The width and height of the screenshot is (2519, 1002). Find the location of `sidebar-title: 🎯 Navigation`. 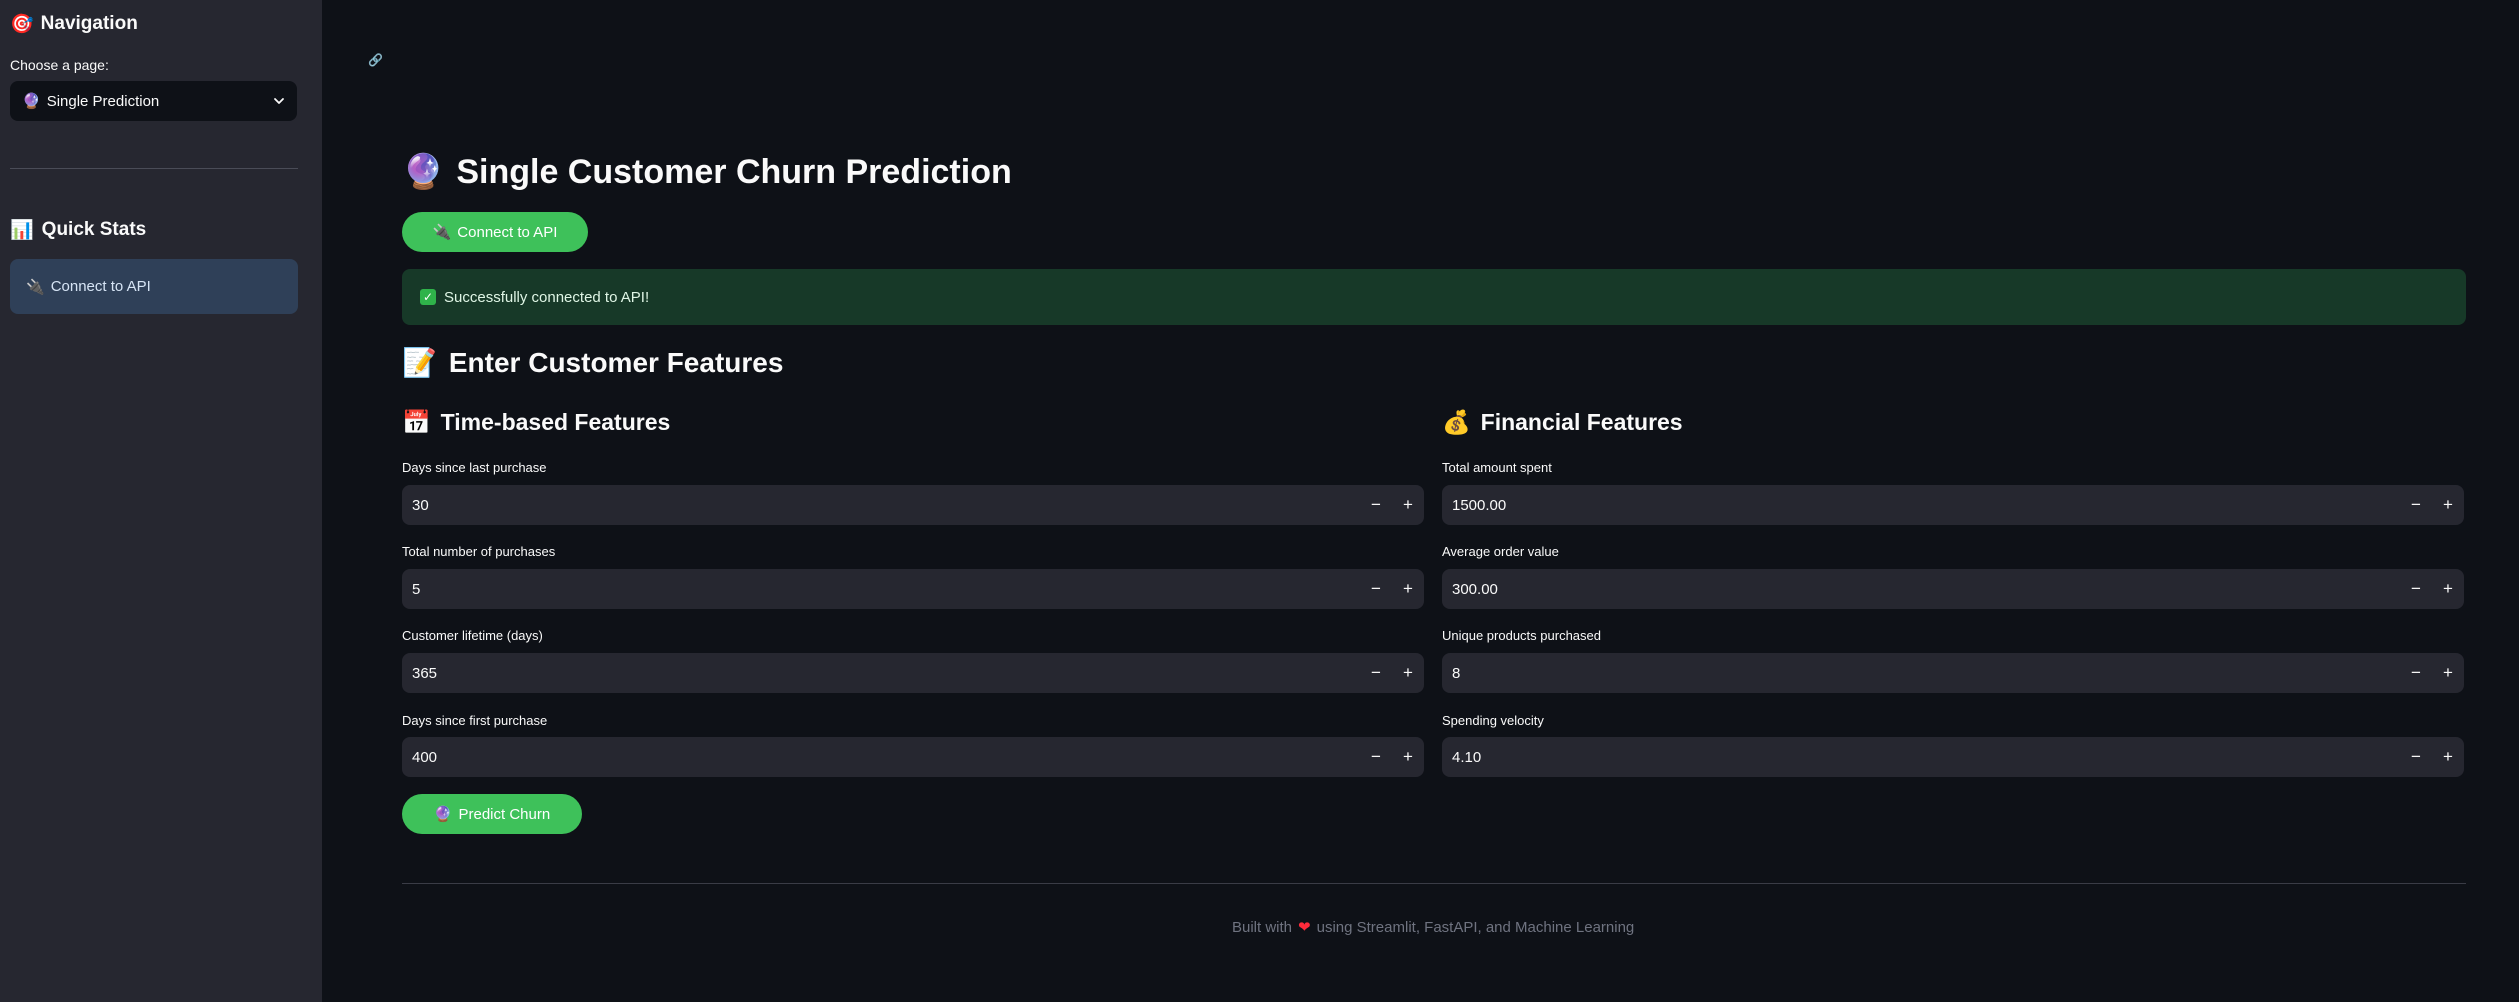

sidebar-title: 🎯 Navigation is located at coordinates (74, 24).